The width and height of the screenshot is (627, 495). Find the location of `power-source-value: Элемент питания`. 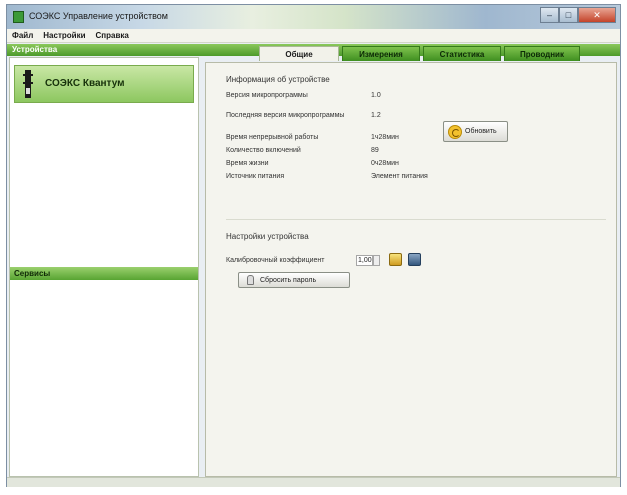

power-source-value: Элемент питания is located at coordinates (399, 176).